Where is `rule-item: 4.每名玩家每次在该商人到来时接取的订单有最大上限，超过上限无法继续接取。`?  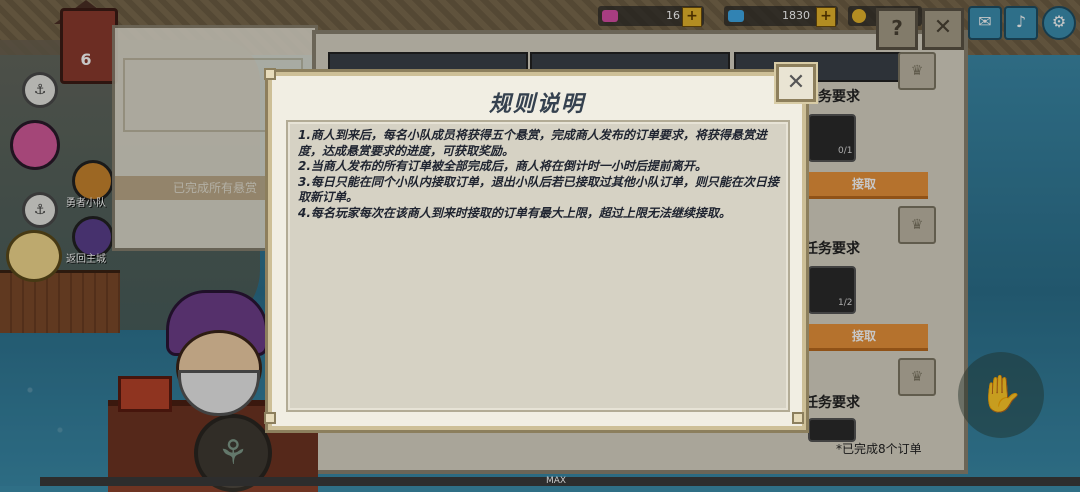 rule-item: 4.每名玩家每次在该商人到来时接取的订单有最大上限，超过上限无法继续接取。 is located at coordinates (514, 212).